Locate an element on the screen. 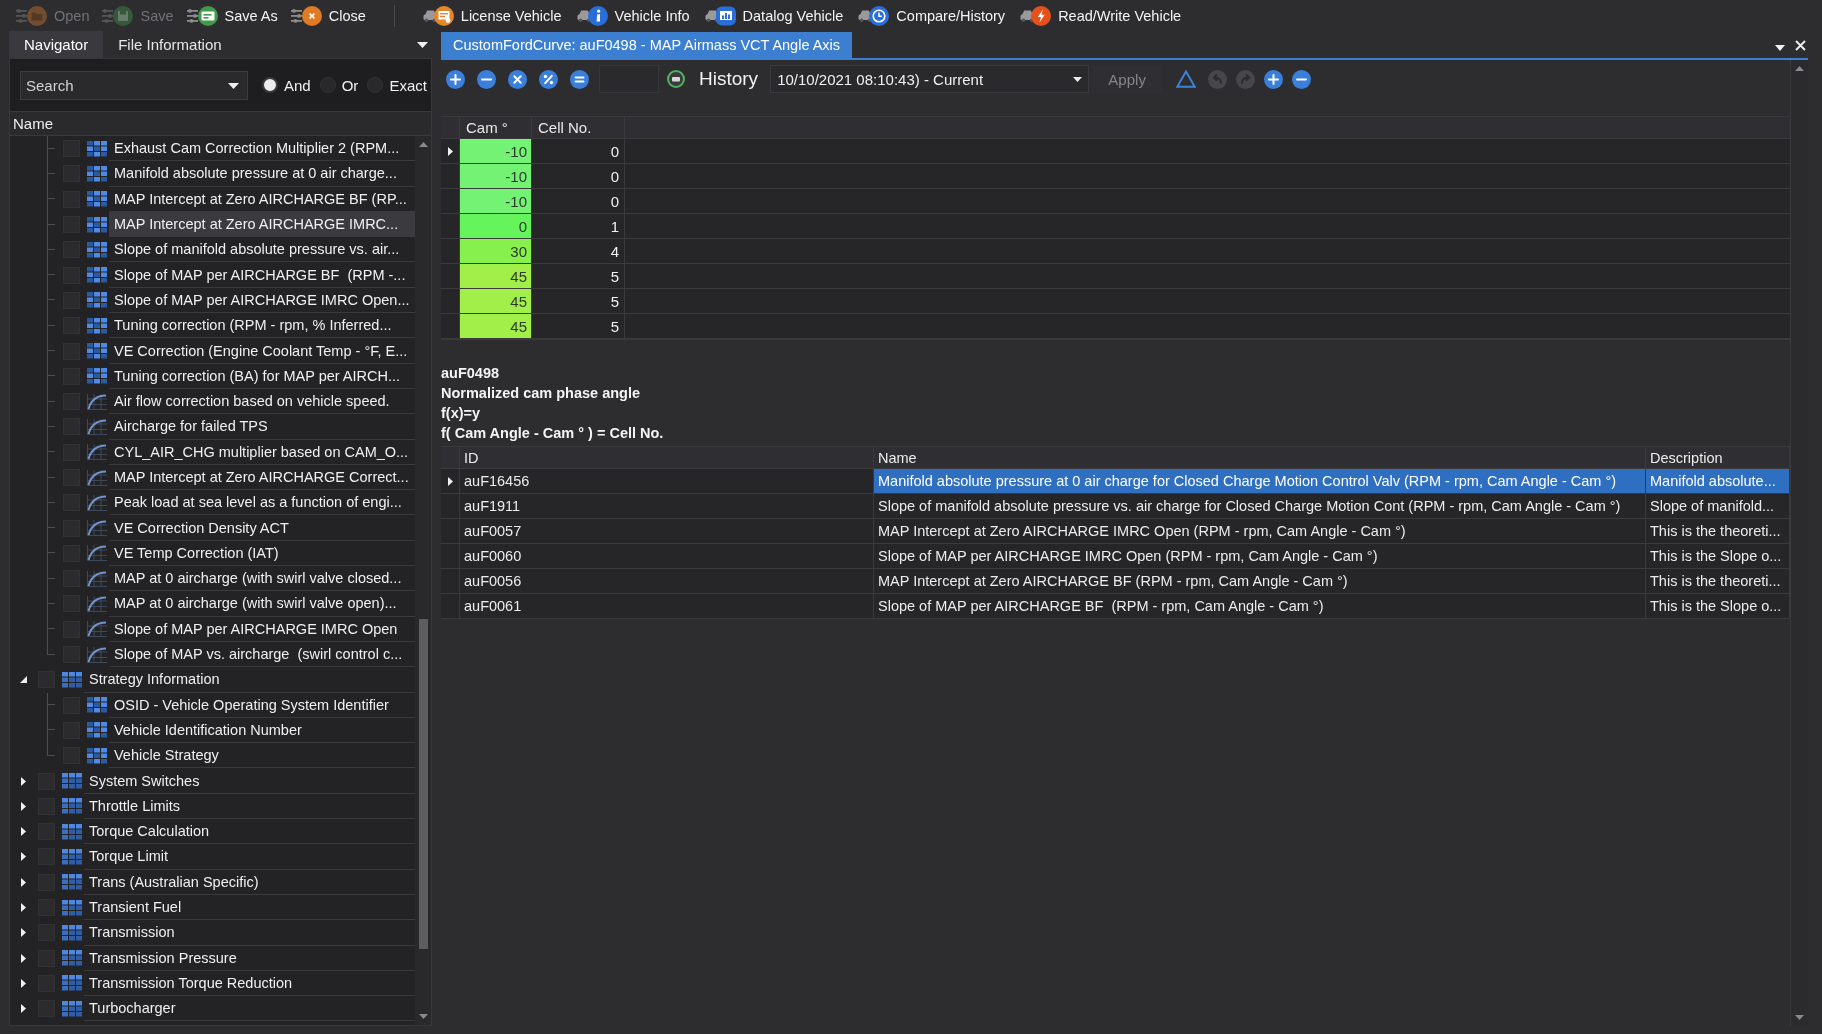 The image size is (1822, 1034). scrollbar-thumb is located at coordinates (423, 784).